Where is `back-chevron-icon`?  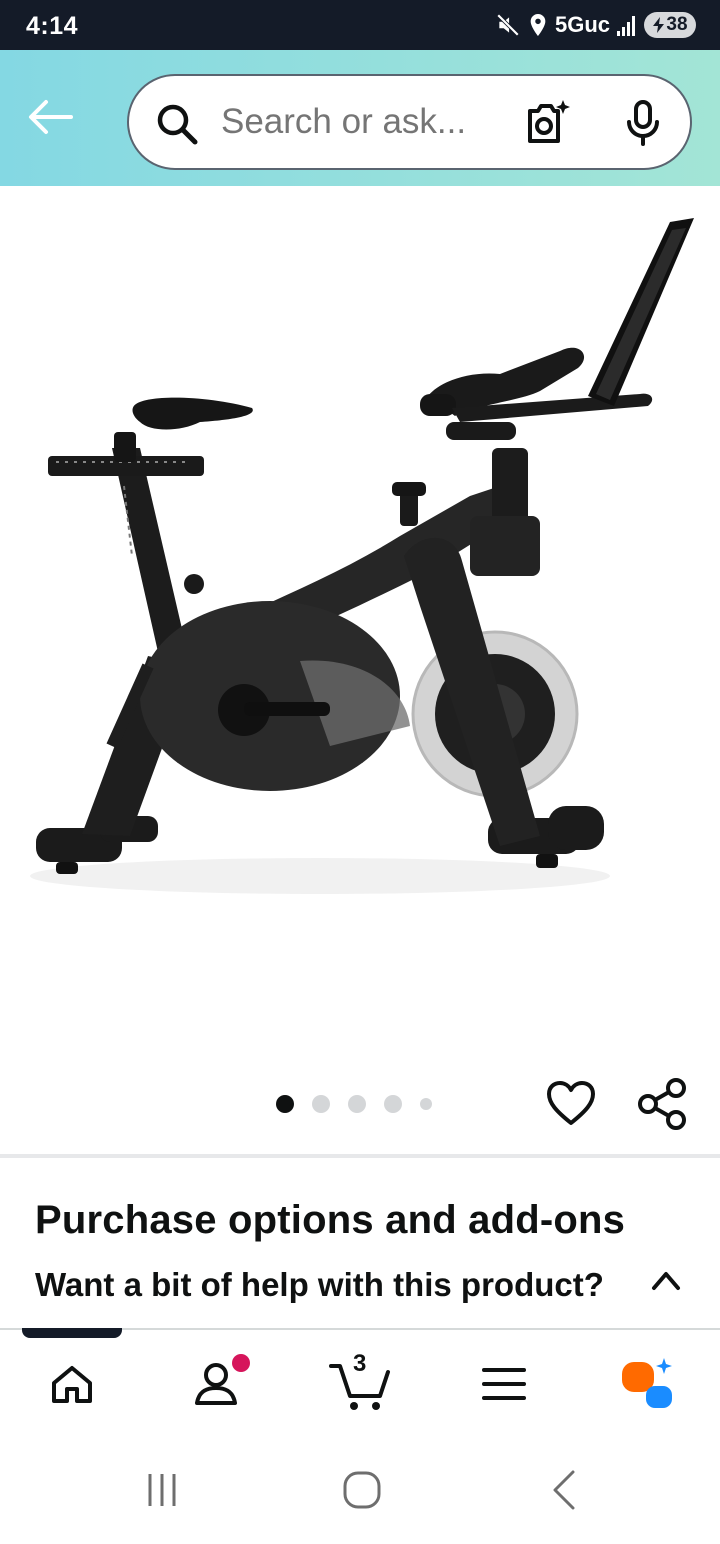 back-chevron-icon is located at coordinates (564, 1490).